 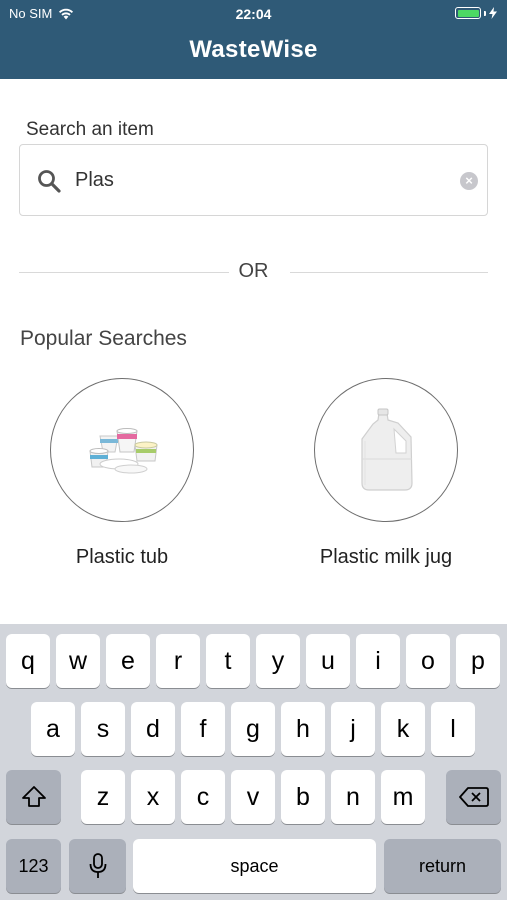 What do you see at coordinates (478, 661) in the screenshot?
I see `key-p: p` at bounding box center [478, 661].